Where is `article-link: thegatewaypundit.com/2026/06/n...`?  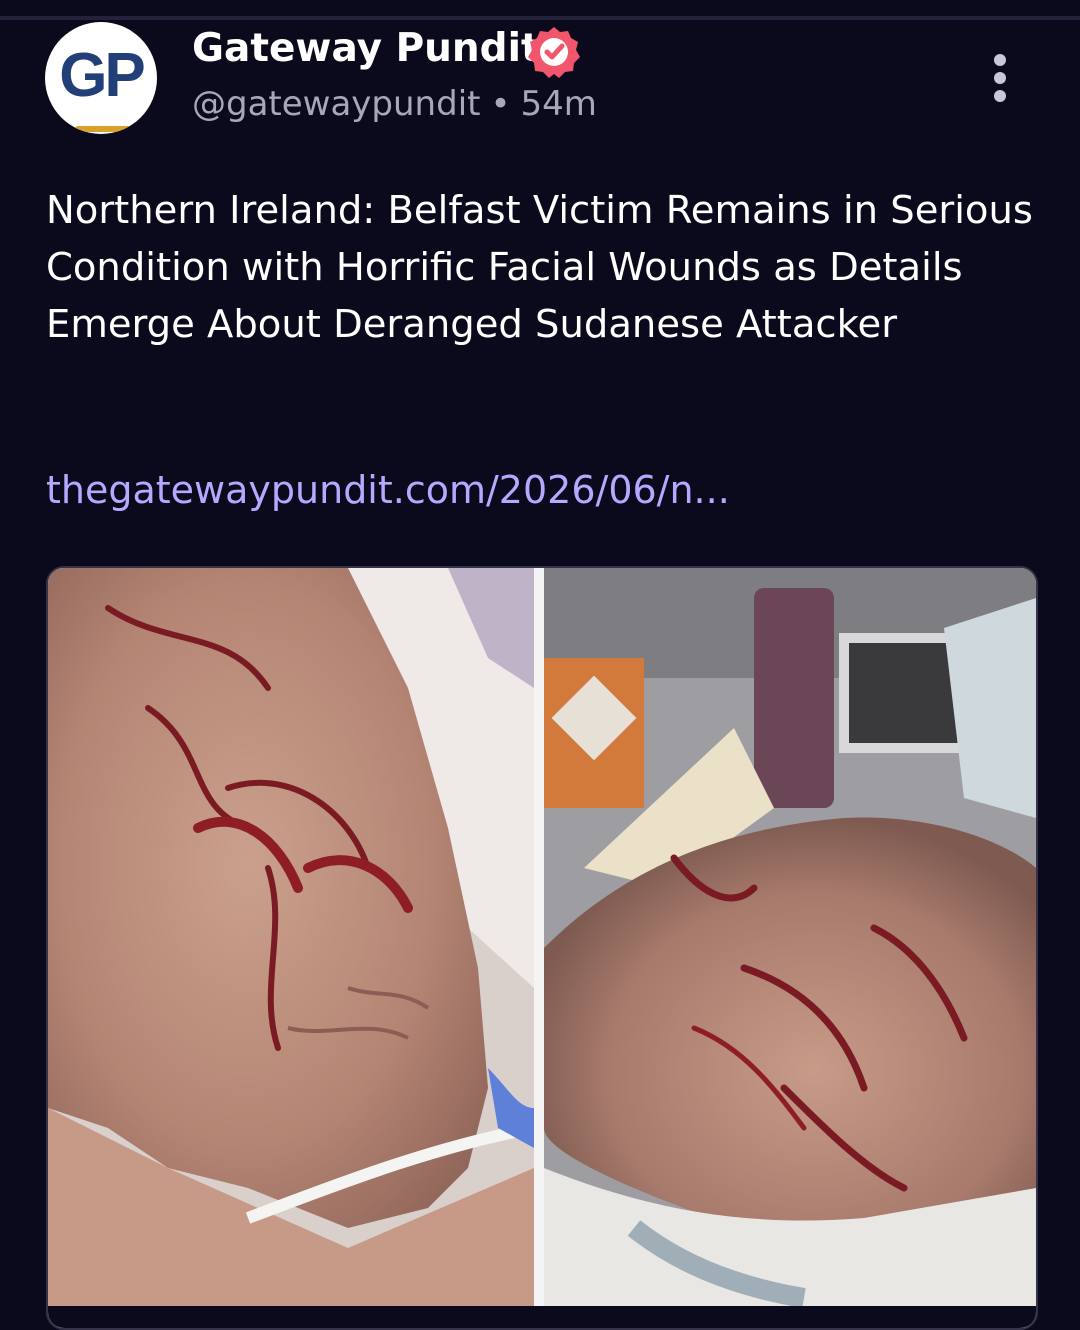 article-link: thegatewaypundit.com/2026/06/n... is located at coordinates (388, 490).